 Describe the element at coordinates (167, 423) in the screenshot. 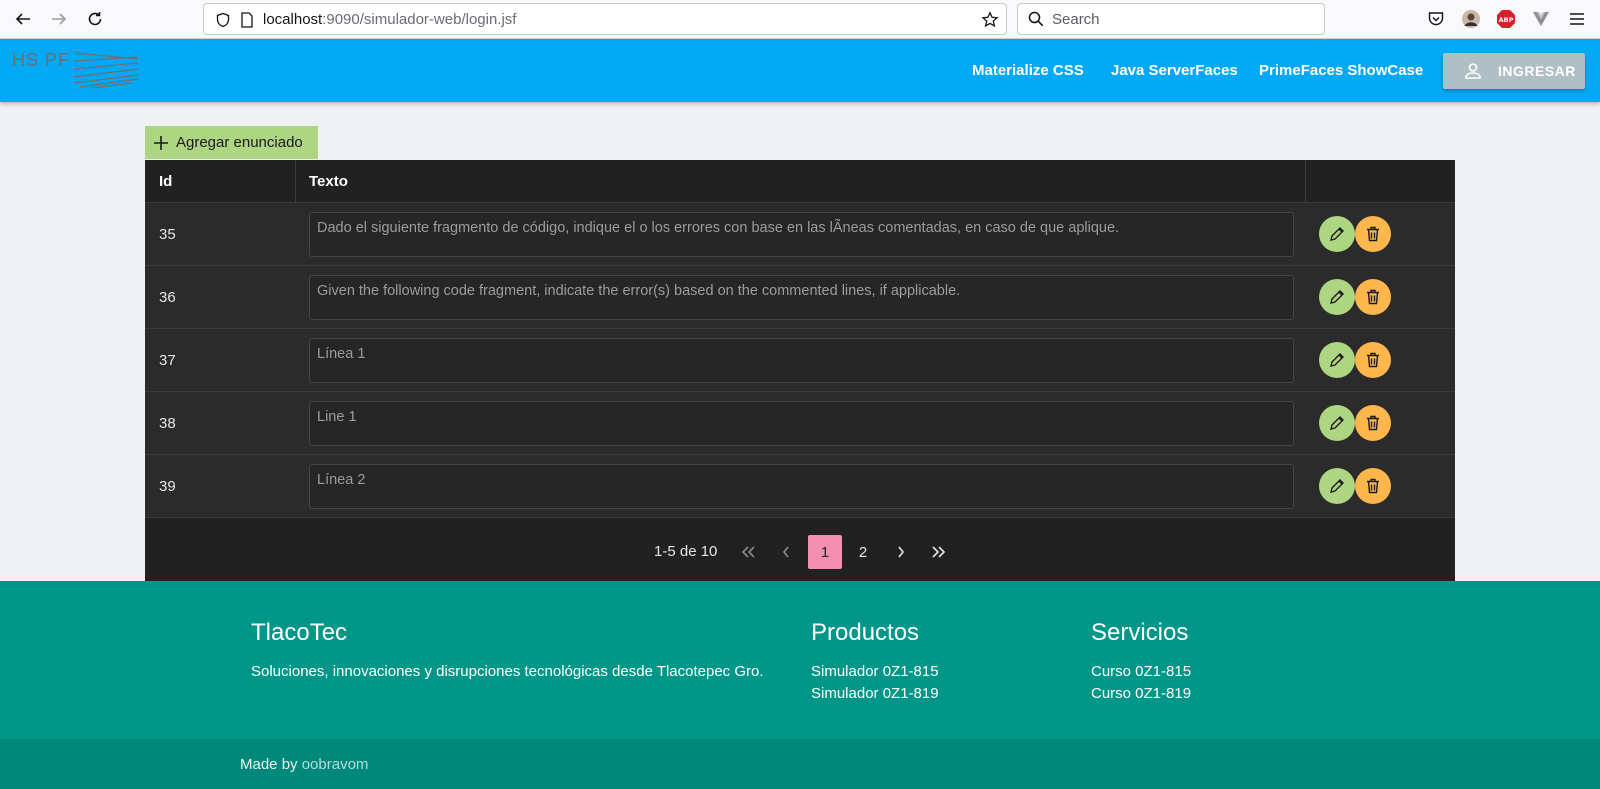

I see `row-id: 38` at that location.